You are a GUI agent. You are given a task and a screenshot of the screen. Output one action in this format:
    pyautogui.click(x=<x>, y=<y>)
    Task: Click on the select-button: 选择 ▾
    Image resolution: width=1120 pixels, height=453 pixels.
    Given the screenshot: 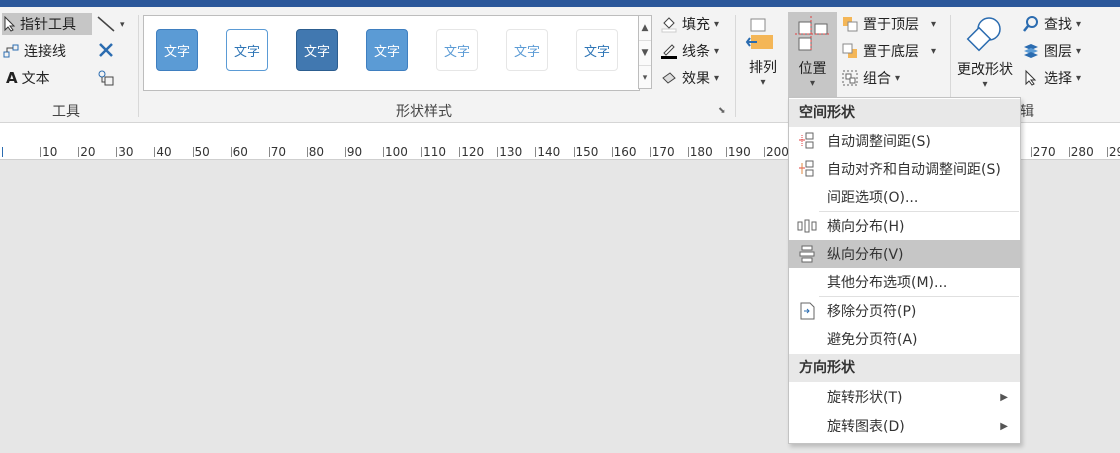 What is the action you would take?
    pyautogui.click(x=1051, y=78)
    